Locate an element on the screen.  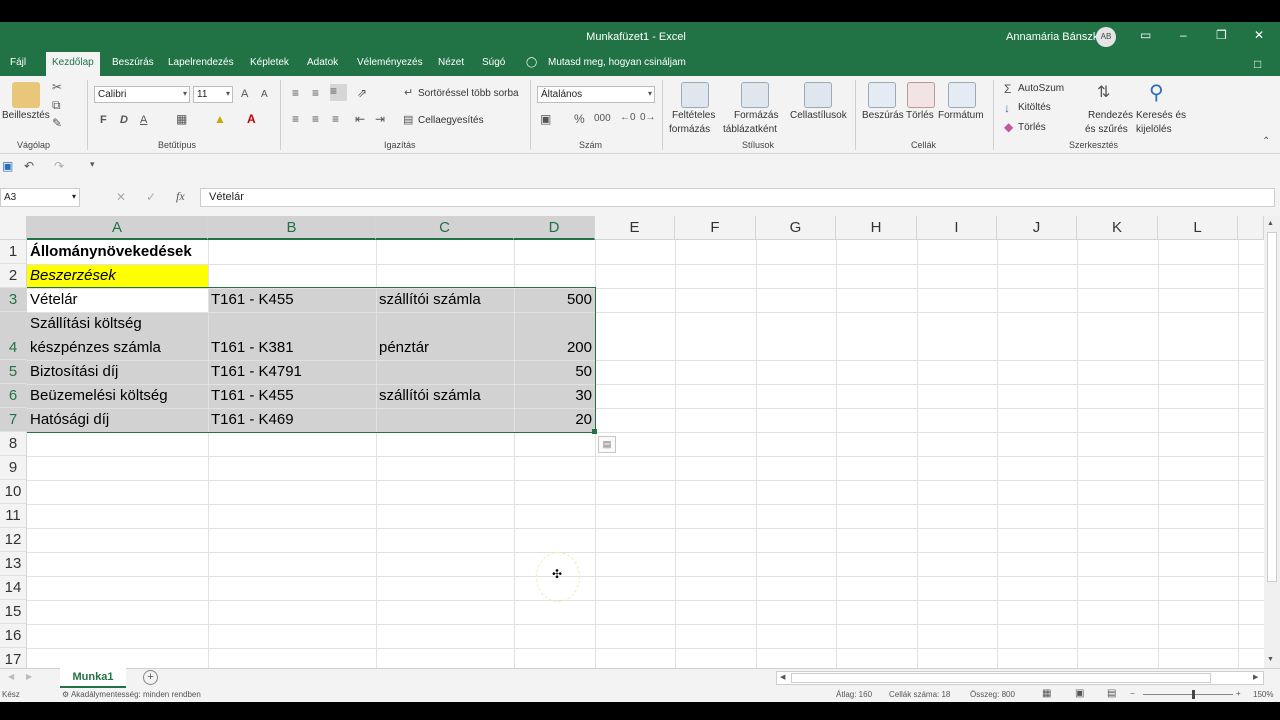
cell-a6: Beüzemelési költség is located at coordinates (97, 395).